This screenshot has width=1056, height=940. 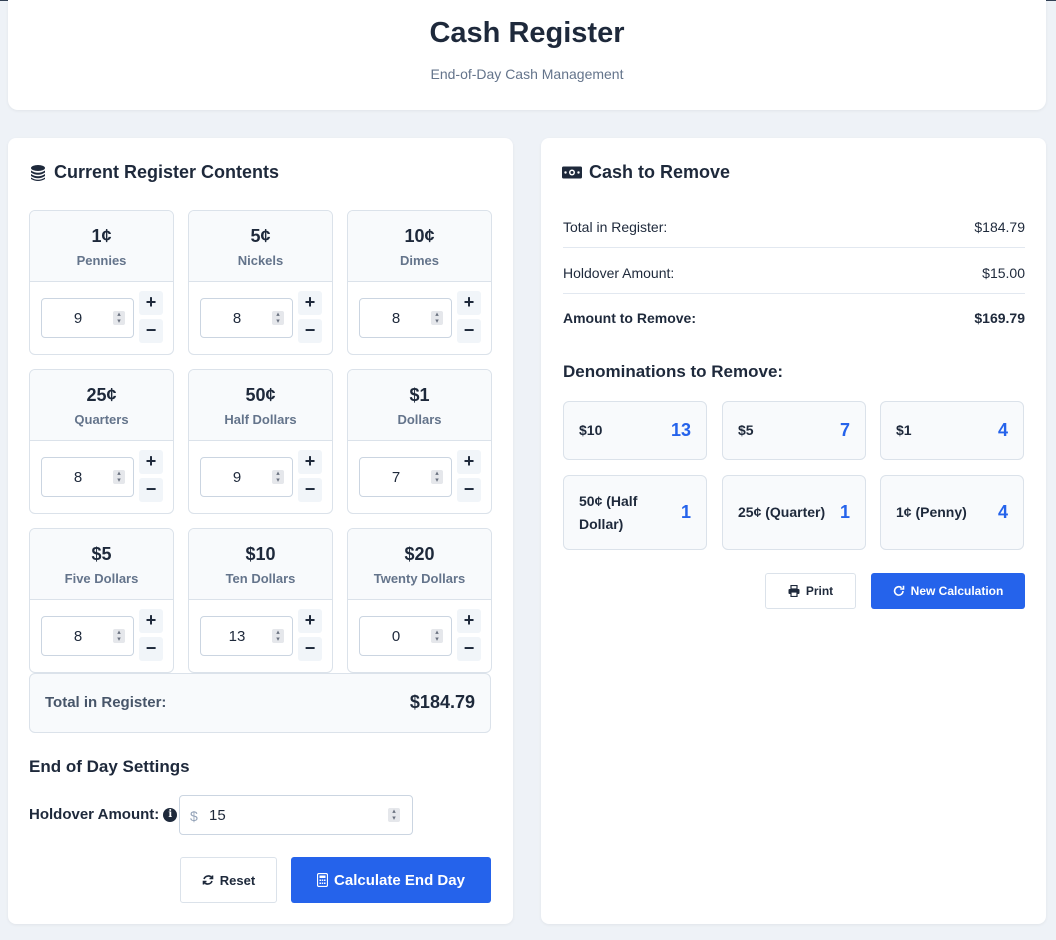 What do you see at coordinates (615, 227) in the screenshot?
I see `summary-label: Total in Register:` at bounding box center [615, 227].